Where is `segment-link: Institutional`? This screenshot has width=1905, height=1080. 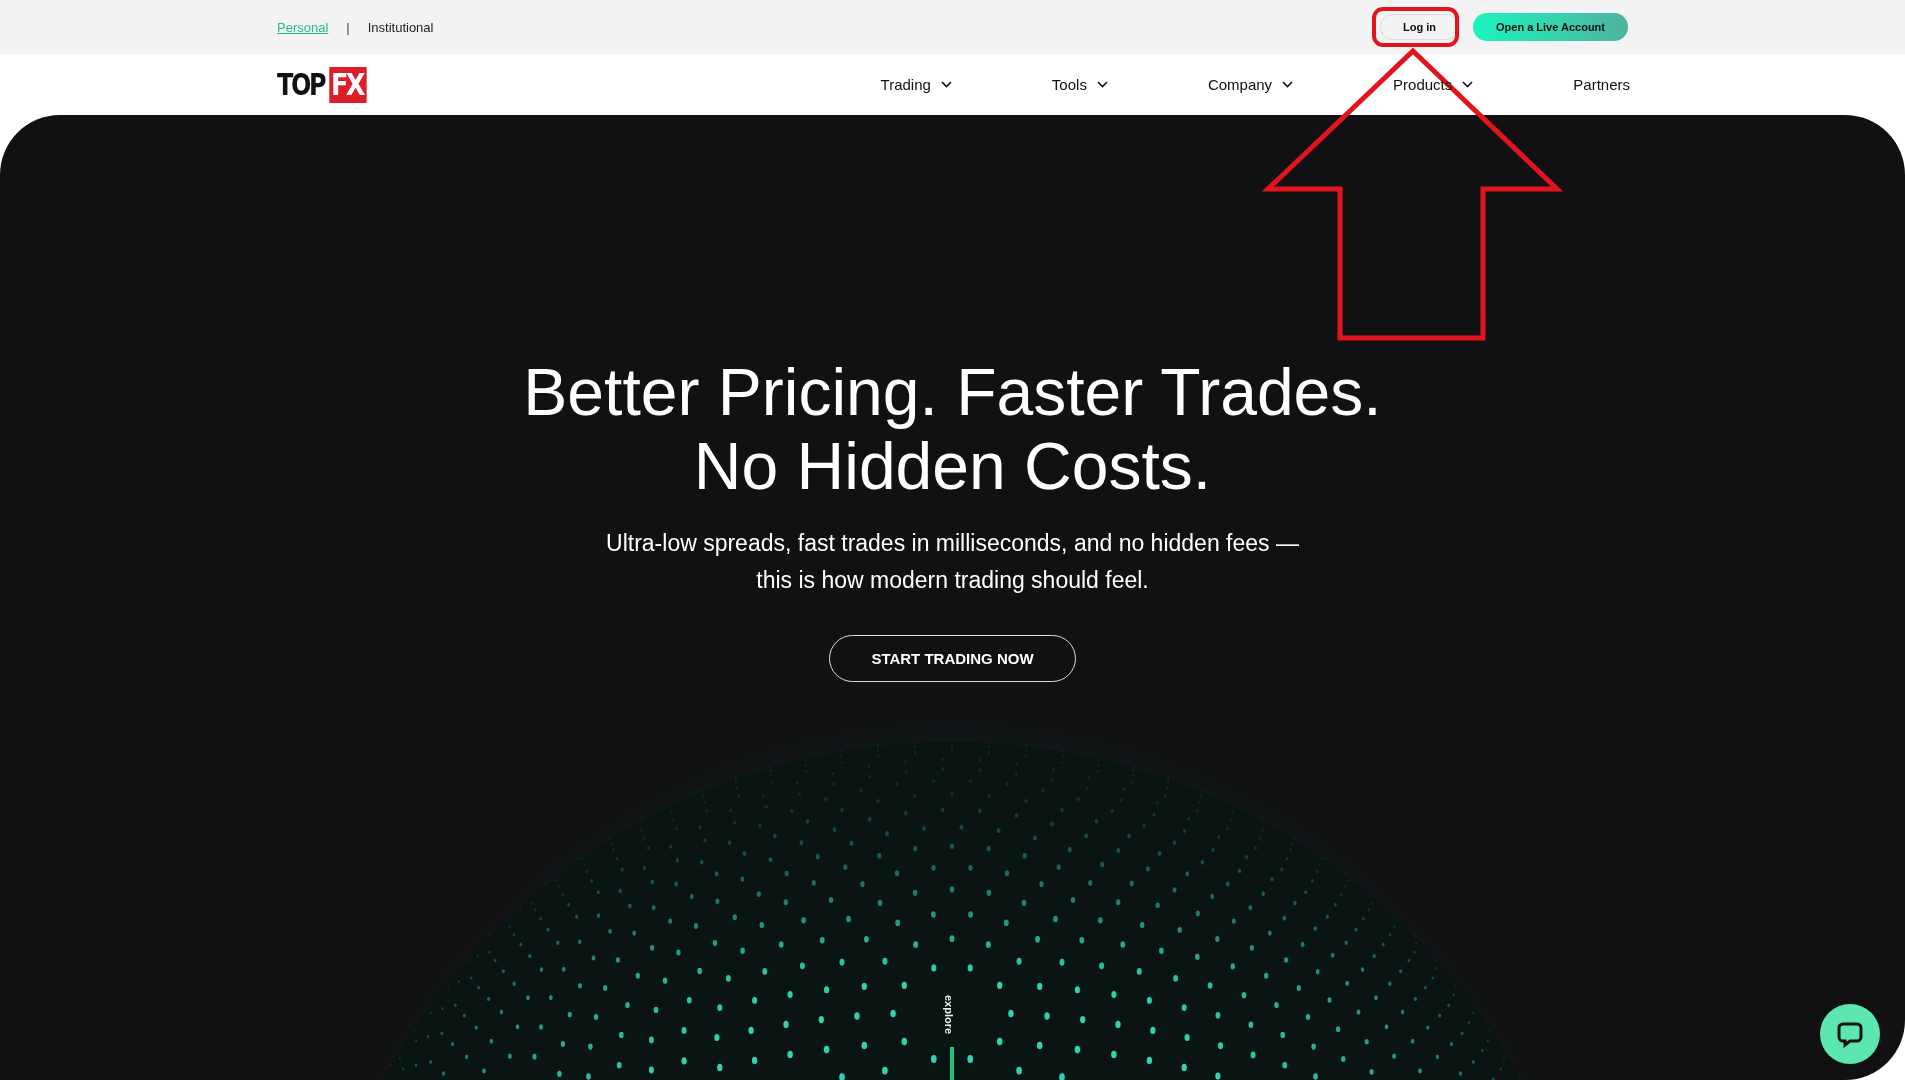 segment-link: Institutional is located at coordinates (400, 27).